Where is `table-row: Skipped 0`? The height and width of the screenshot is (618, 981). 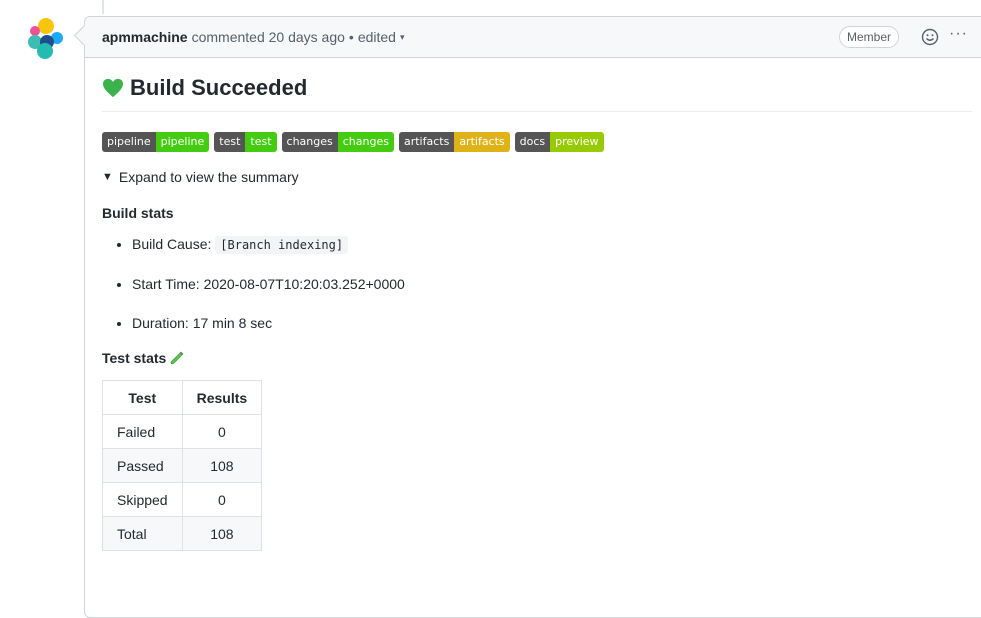
table-row: Skipped 0 is located at coordinates (182, 499).